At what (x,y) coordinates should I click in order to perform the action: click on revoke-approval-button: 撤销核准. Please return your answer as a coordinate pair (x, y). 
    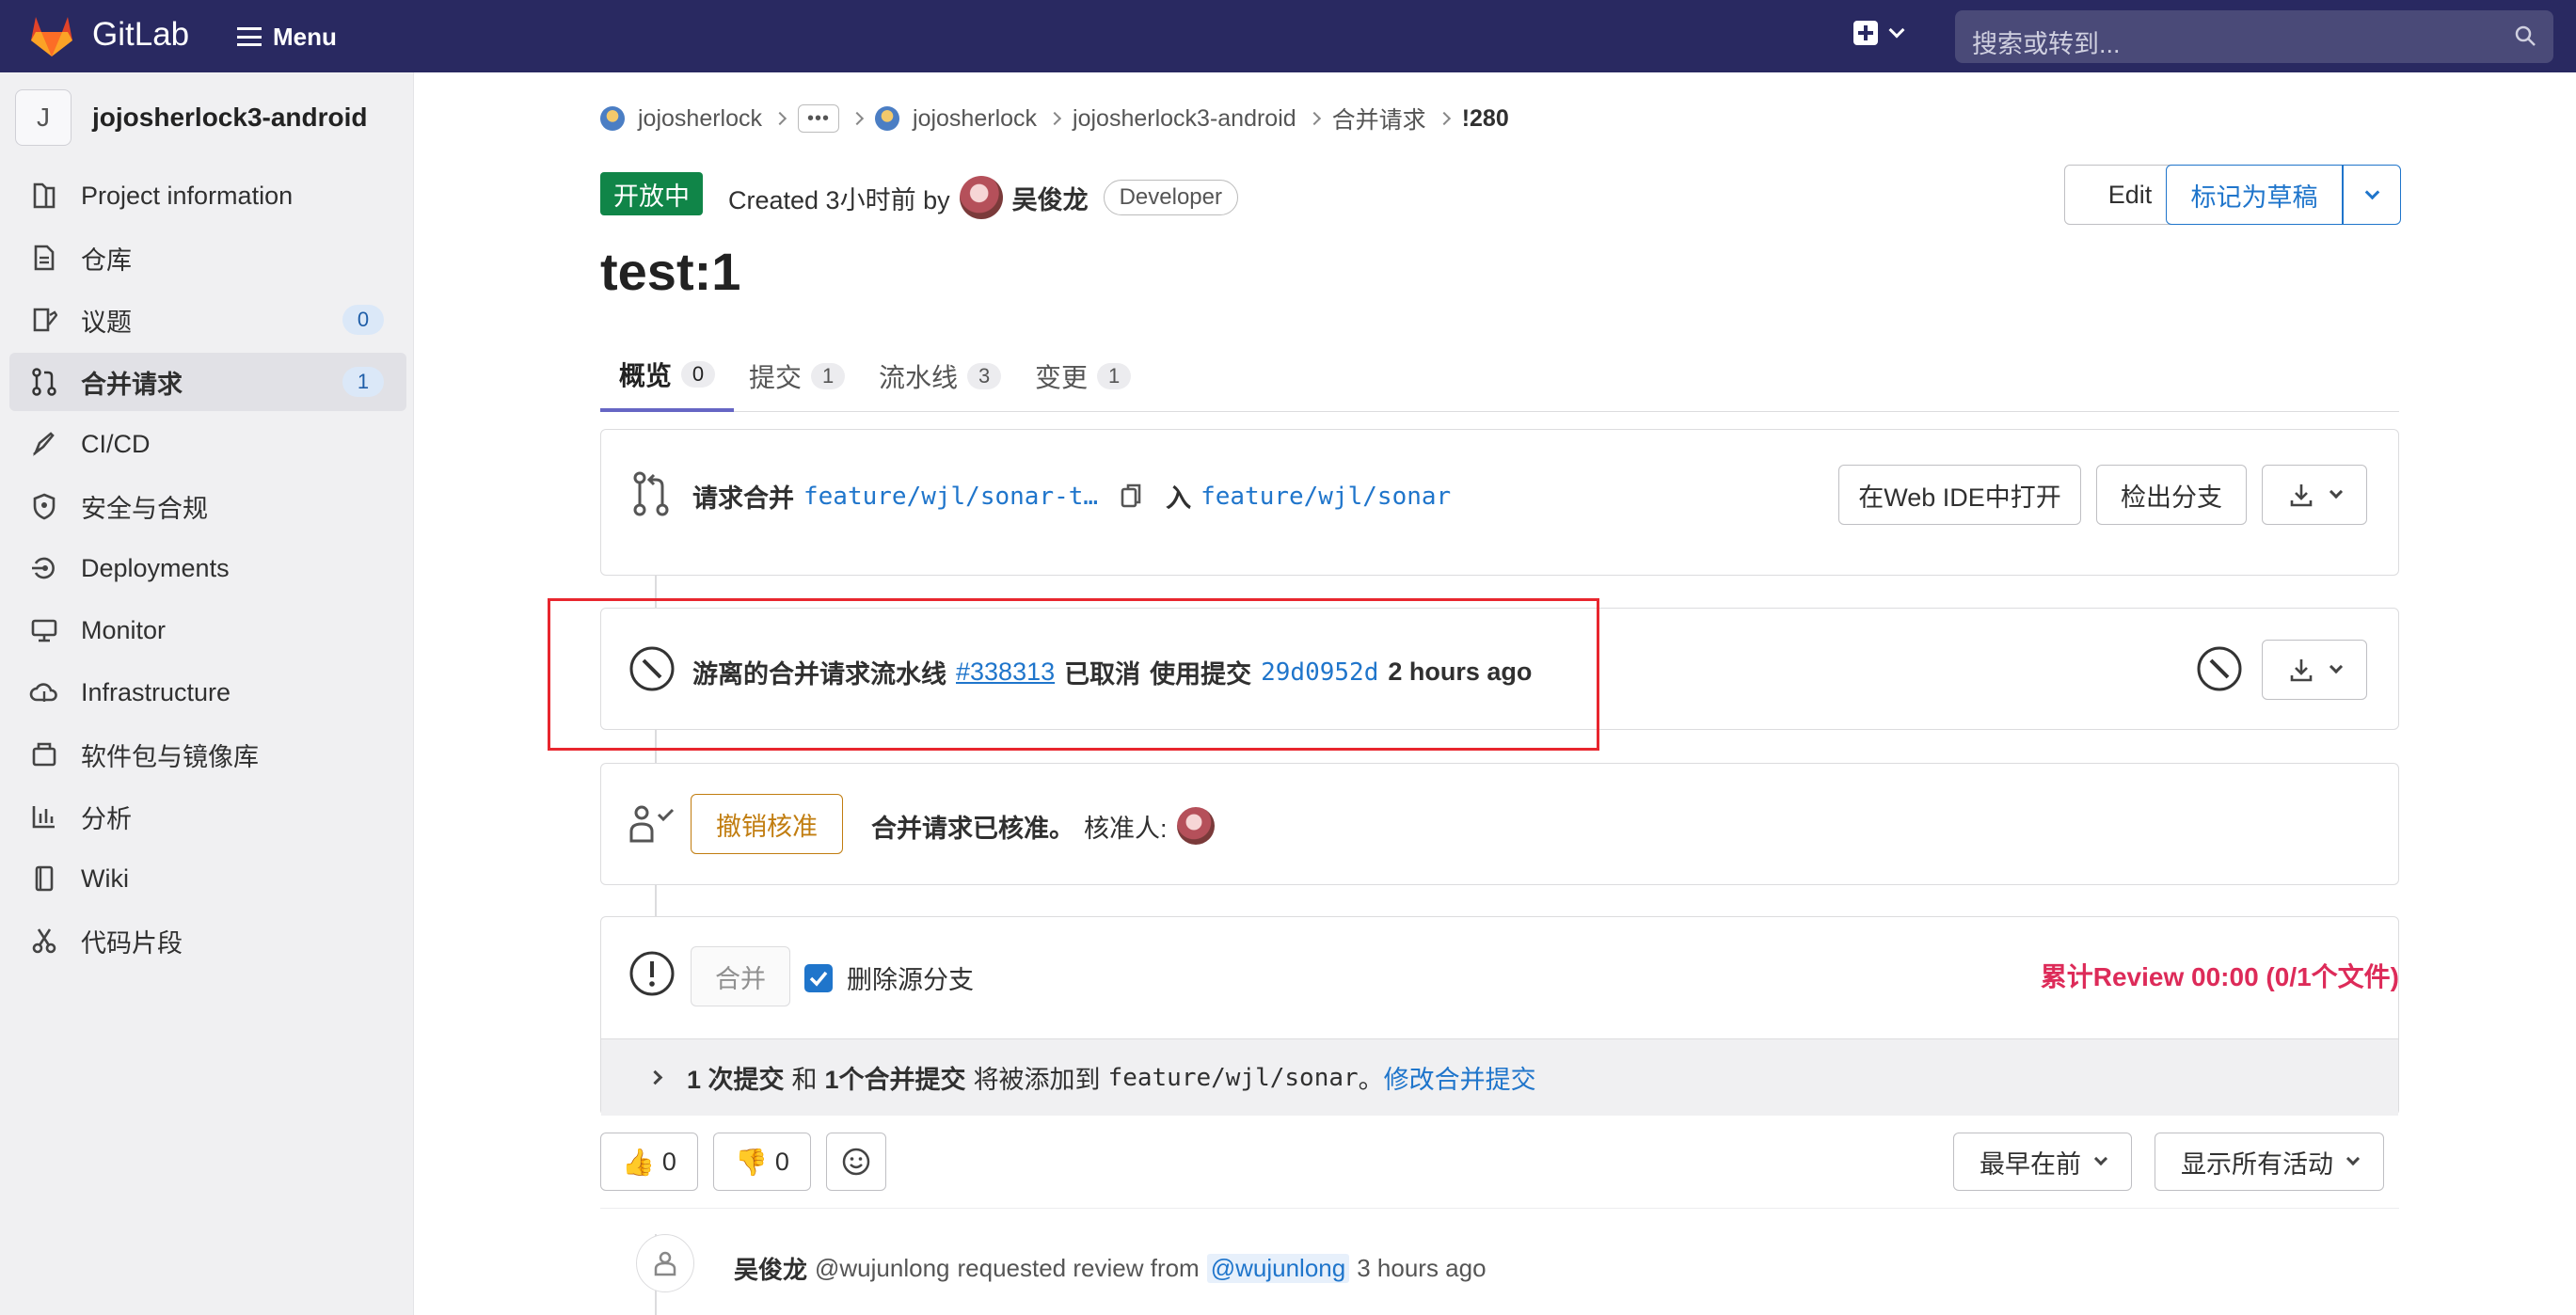
    Looking at the image, I should click on (767, 824).